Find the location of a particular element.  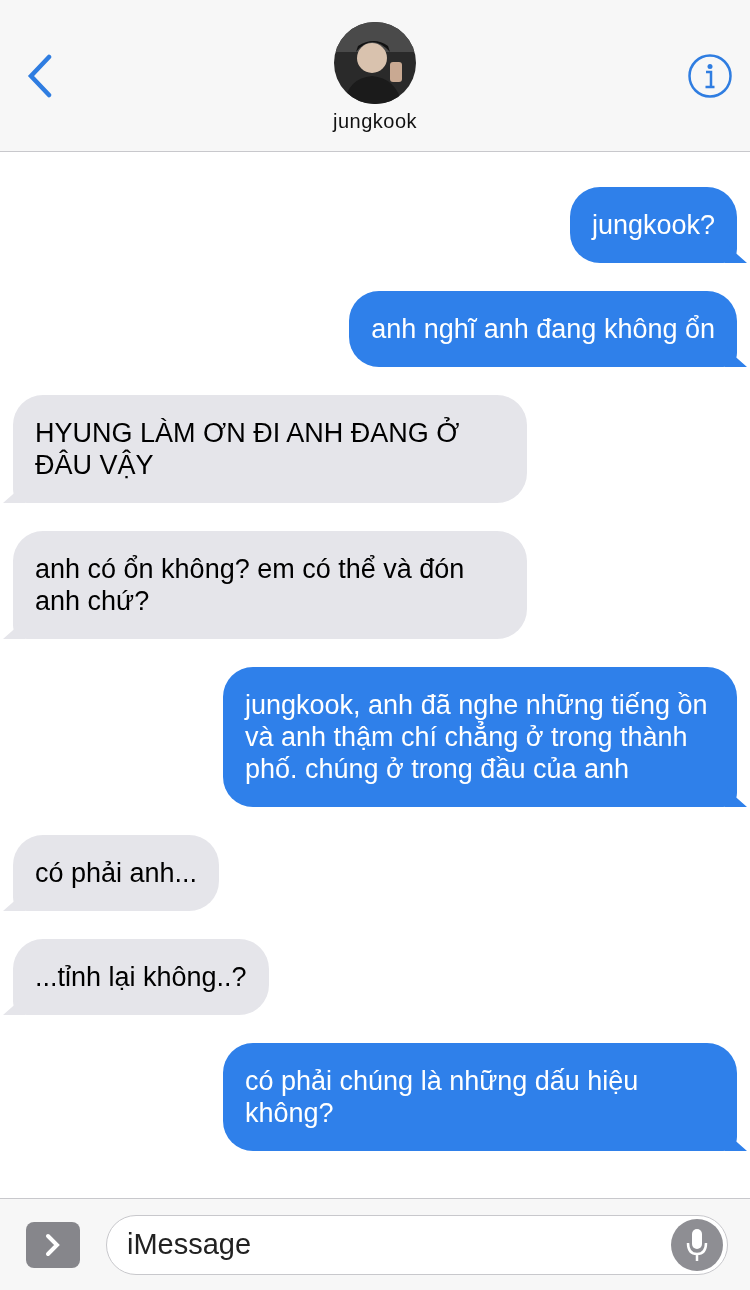

received-message: HYUNG LÀM ƠN ĐI ANH ĐANG Ở ĐÂU VẬY is located at coordinates (265, 449).